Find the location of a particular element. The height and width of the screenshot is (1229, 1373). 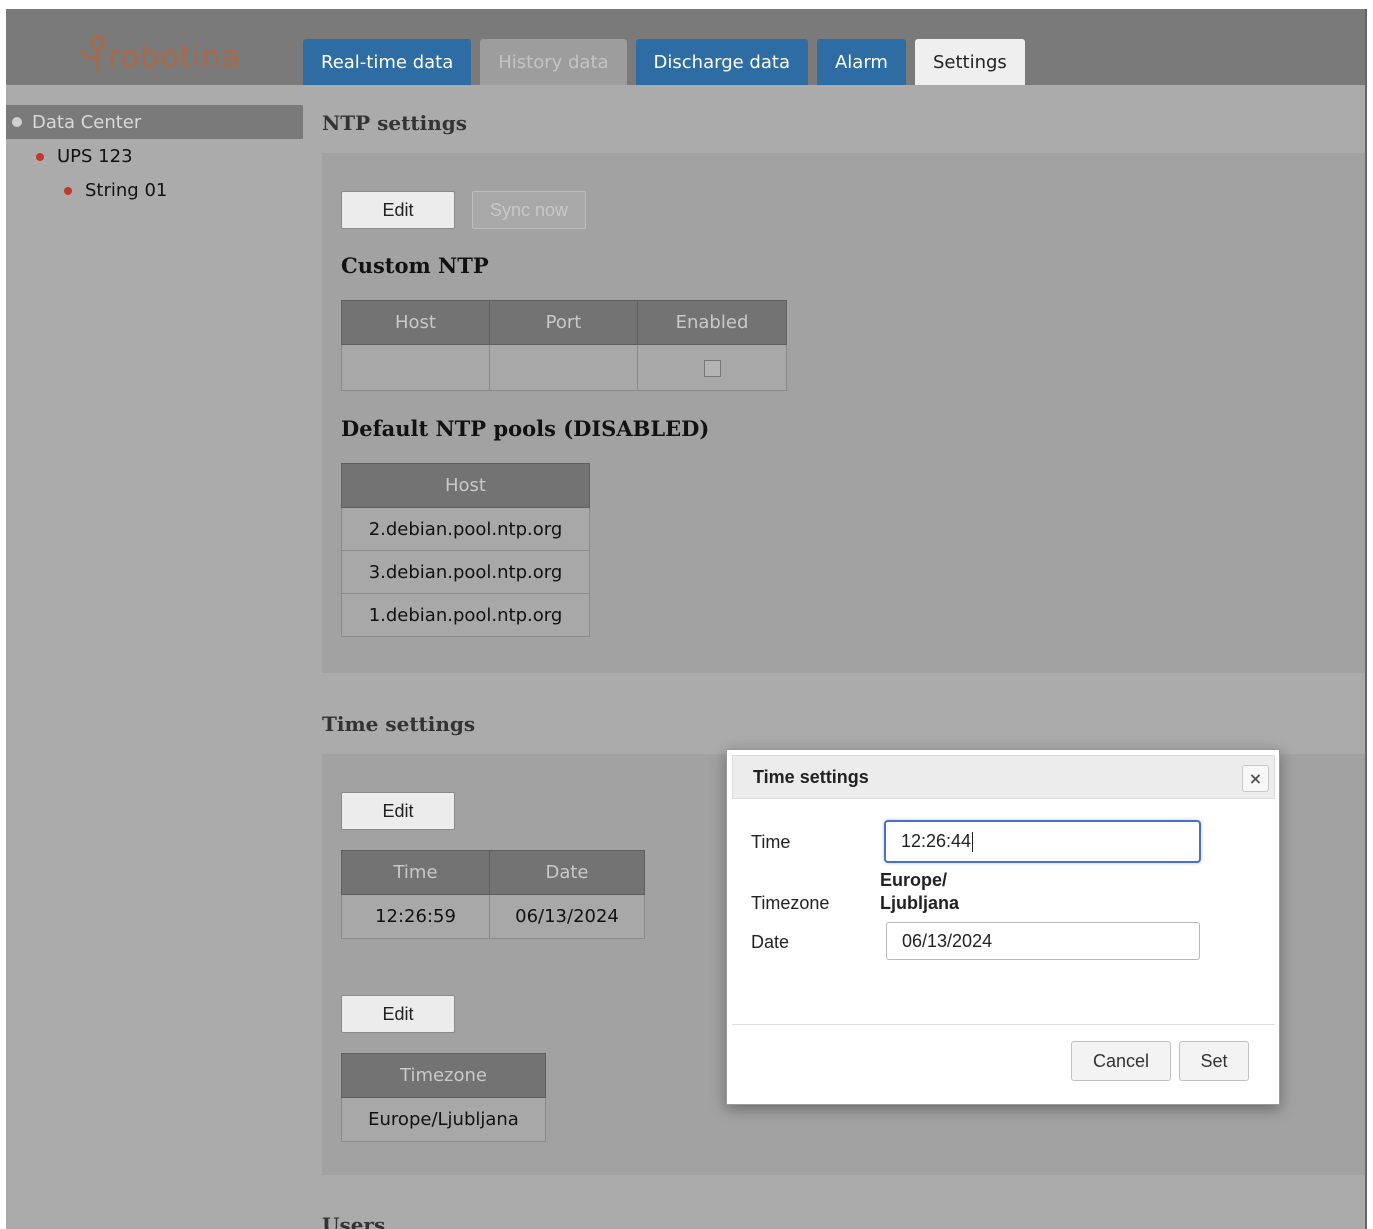

ntp-edit-button: Edit is located at coordinates (398, 210).